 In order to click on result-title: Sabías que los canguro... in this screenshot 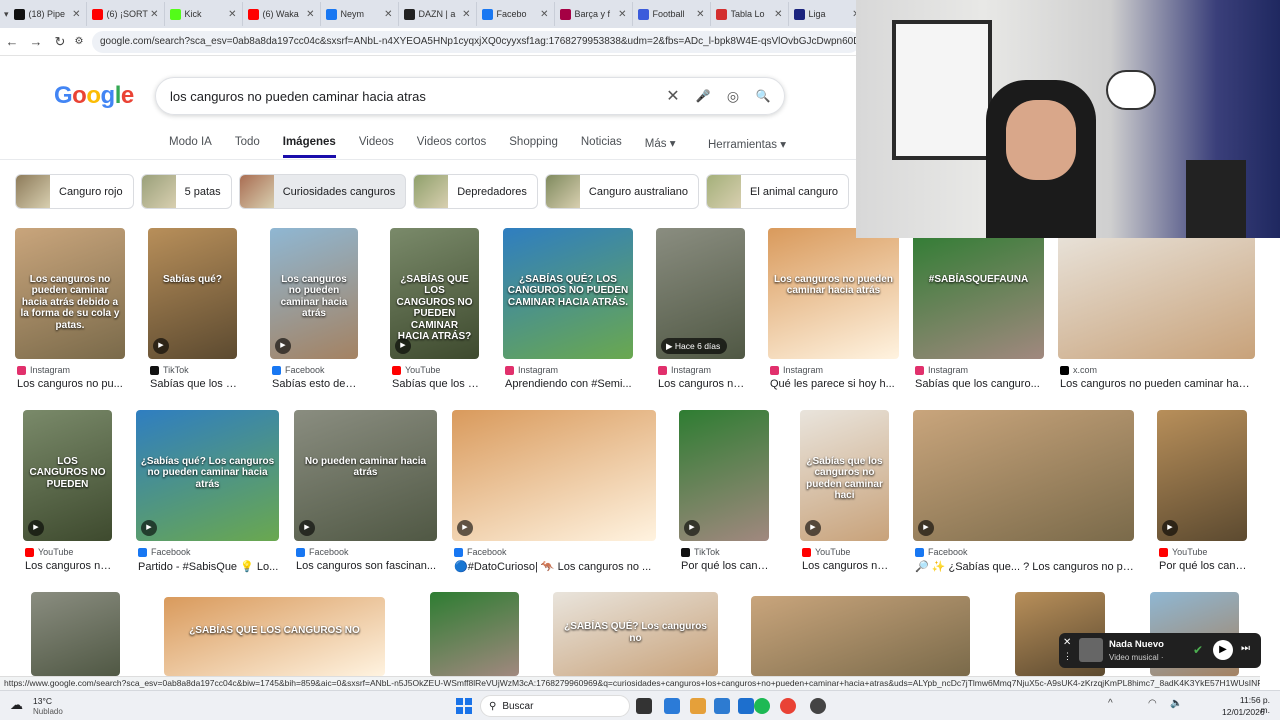, I will do `click(979, 384)`.